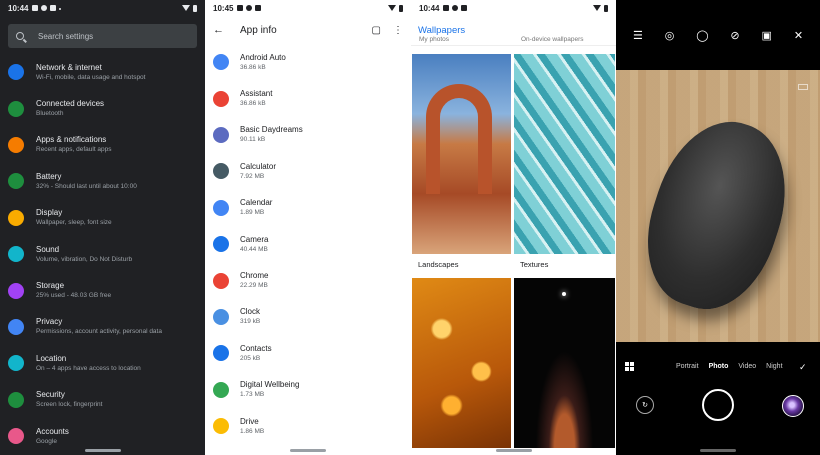 Image resolution: width=820 pixels, height=455 pixels. Describe the element at coordinates (308, 98) in the screenshot. I see `app-list-item: Assistant 36.86 kB` at that location.